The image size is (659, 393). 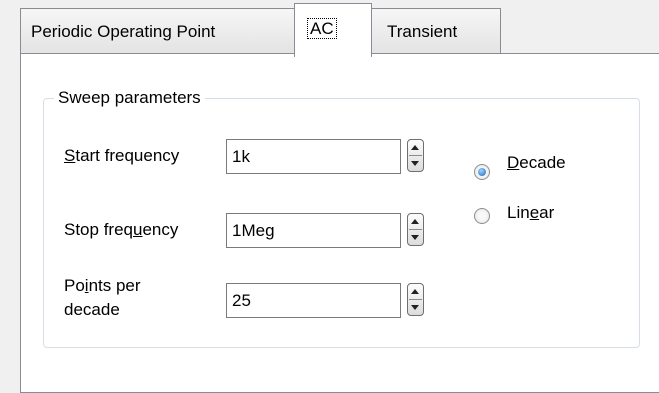 I want to click on points-per-decade-input: 25, so click(x=313, y=300).